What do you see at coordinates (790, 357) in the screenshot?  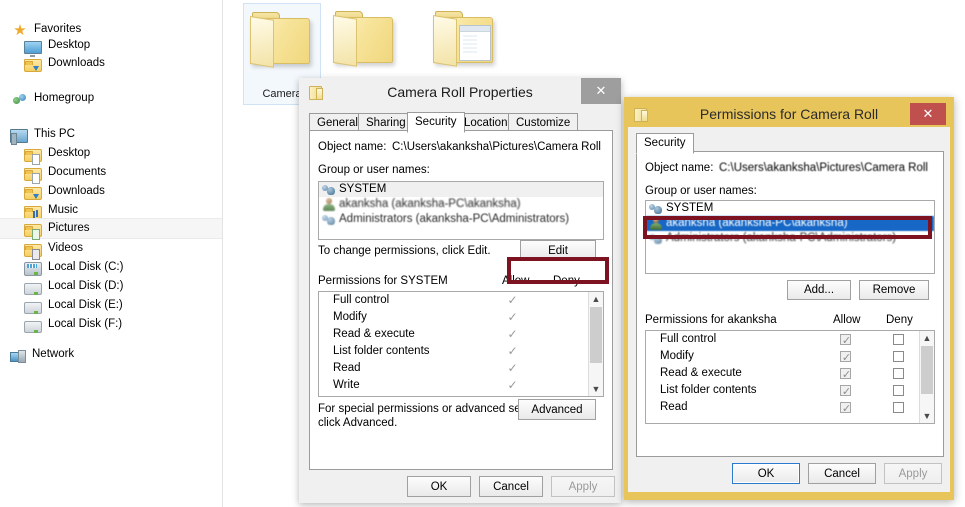 I see `table-row: Modify` at bounding box center [790, 357].